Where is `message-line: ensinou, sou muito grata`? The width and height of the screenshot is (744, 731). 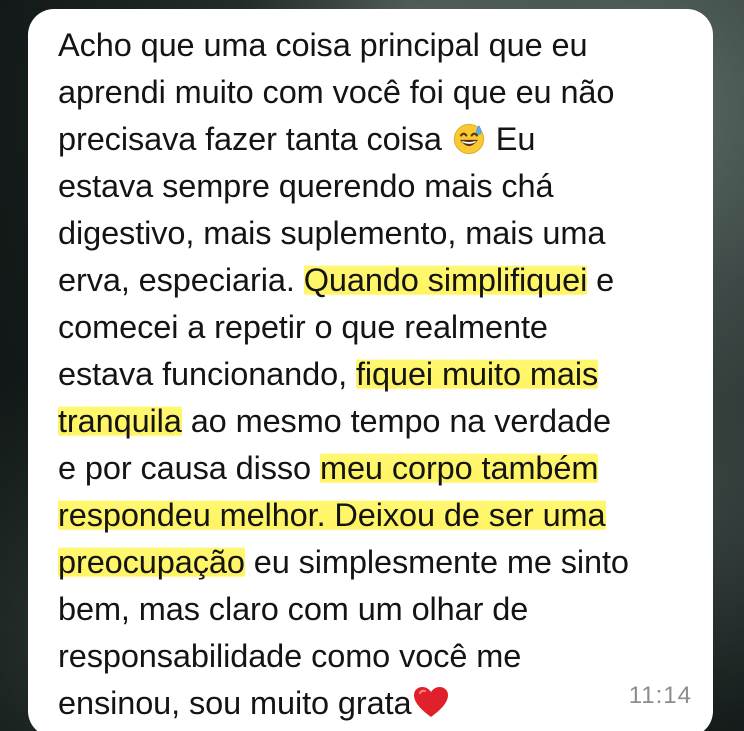
message-line: ensinou, sou muito grata is located at coordinates (373, 703).